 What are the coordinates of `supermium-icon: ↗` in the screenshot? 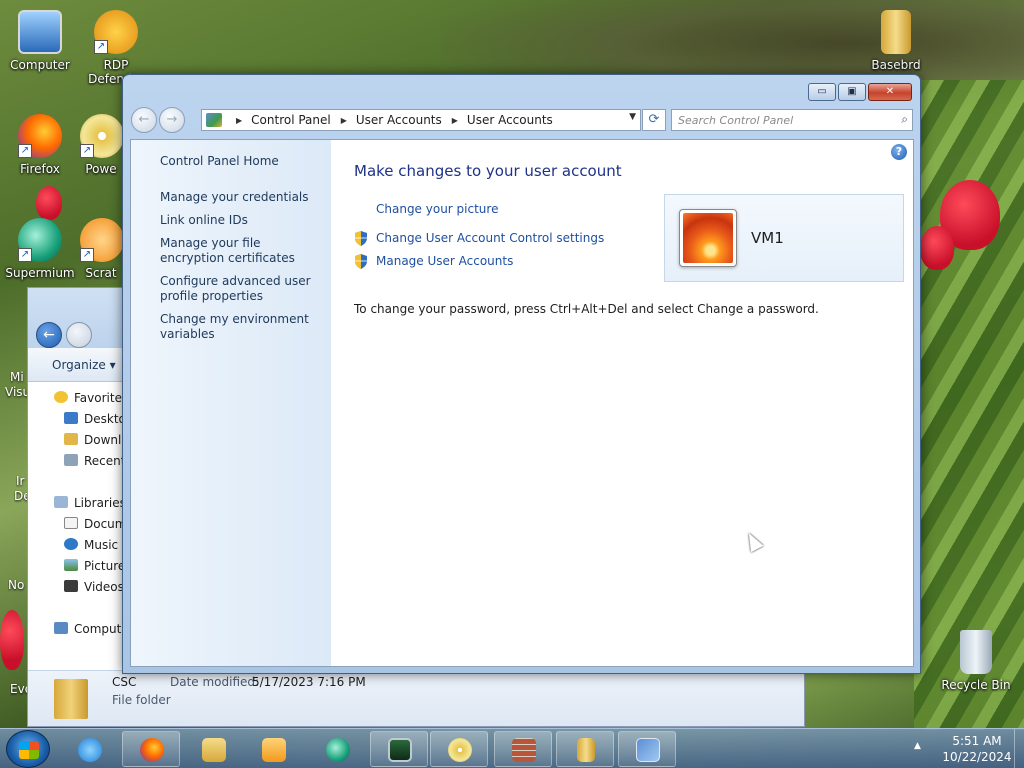 It's located at (40, 240).